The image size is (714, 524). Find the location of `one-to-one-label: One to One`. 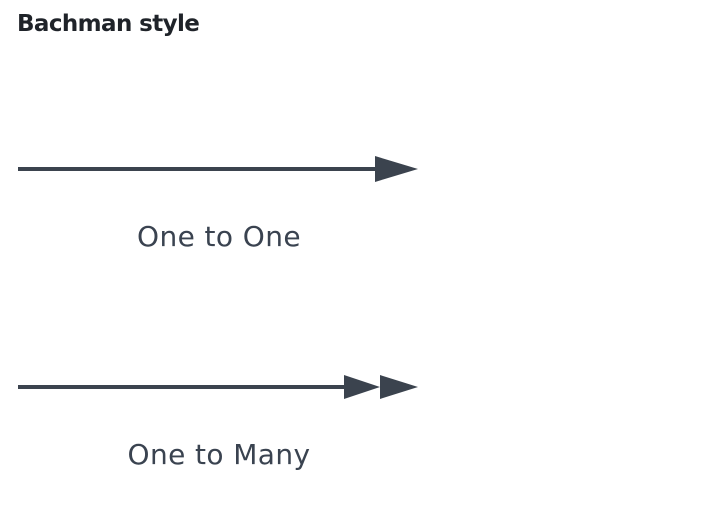

one-to-one-label: One to One is located at coordinates (219, 236).